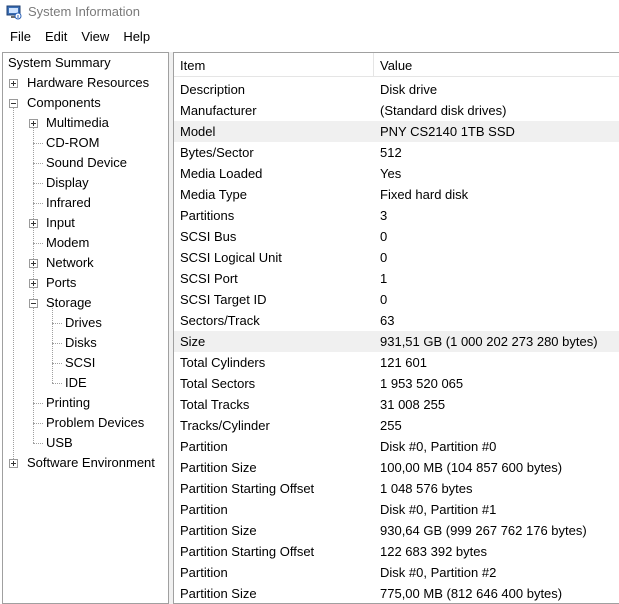  Describe the element at coordinates (209, 278) in the screenshot. I see `row-item-label: SCSI Port` at that location.